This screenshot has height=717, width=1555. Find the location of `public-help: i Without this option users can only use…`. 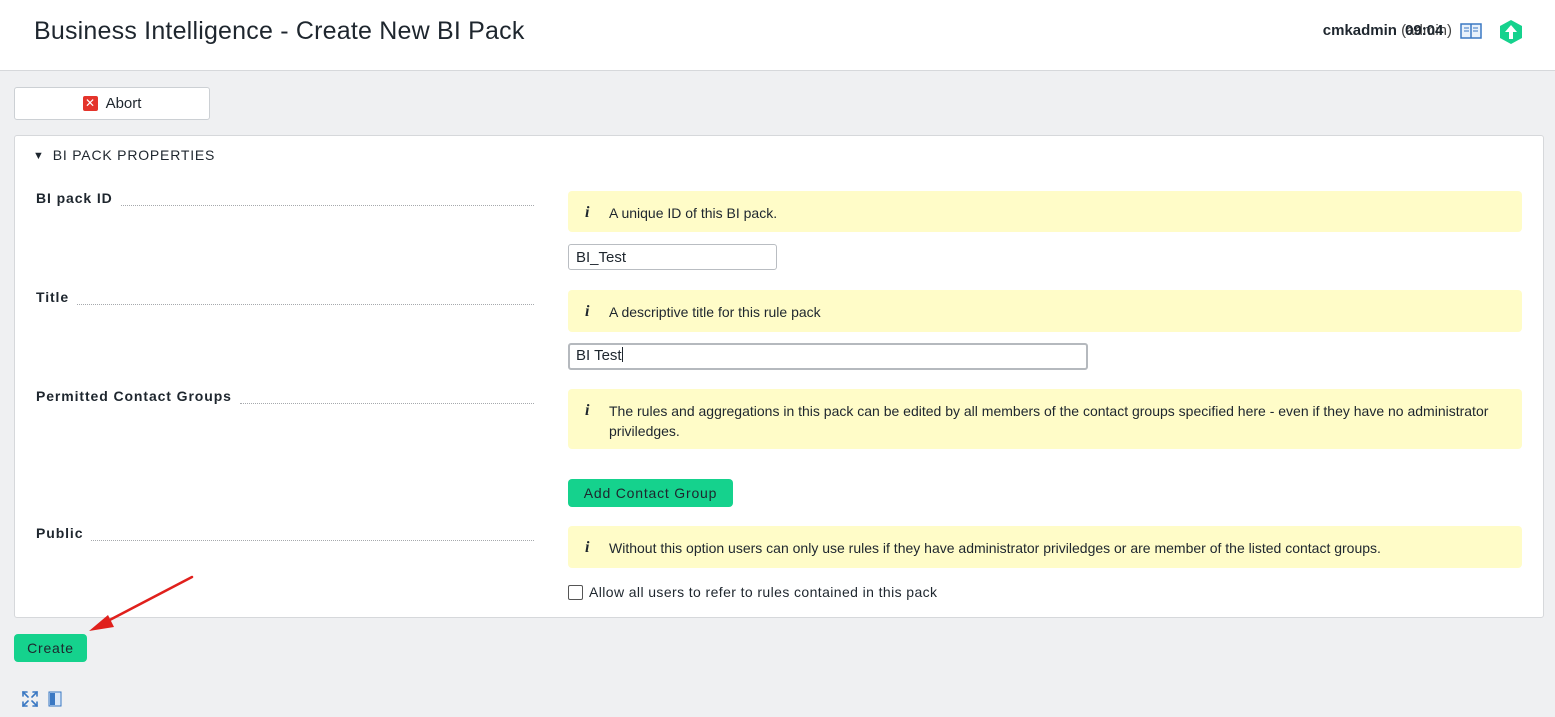

public-help: i Without this option users can only use… is located at coordinates (1045, 547).